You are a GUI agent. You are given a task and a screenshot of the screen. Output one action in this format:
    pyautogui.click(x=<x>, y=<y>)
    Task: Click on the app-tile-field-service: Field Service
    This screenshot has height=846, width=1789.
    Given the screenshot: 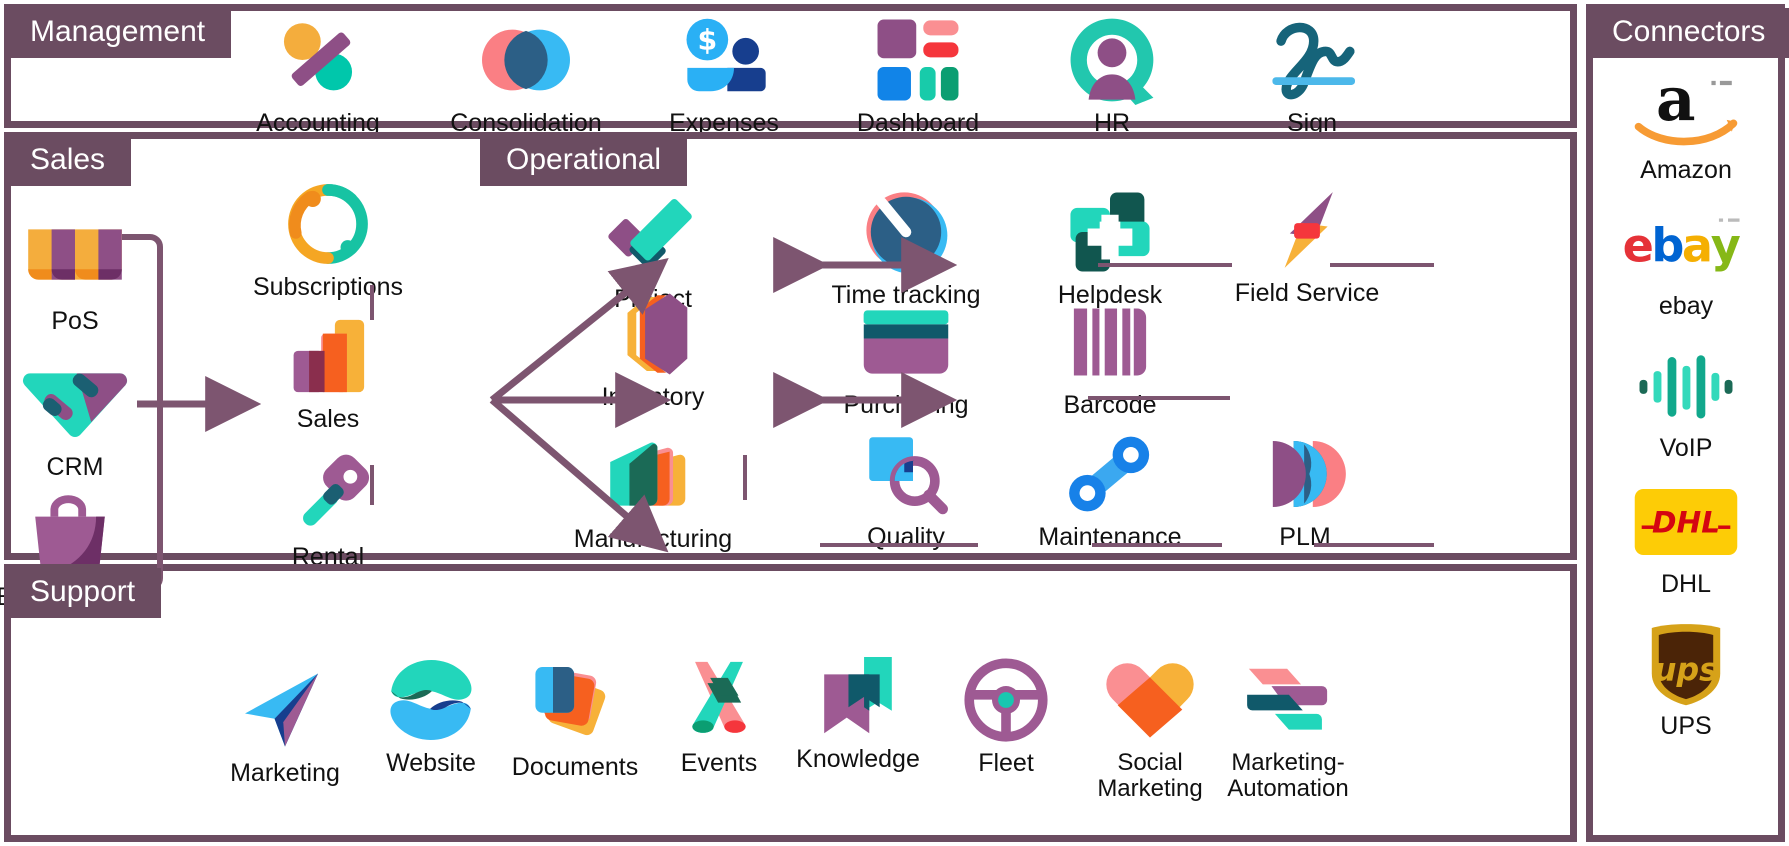 What is the action you would take?
    pyautogui.click(x=1307, y=245)
    